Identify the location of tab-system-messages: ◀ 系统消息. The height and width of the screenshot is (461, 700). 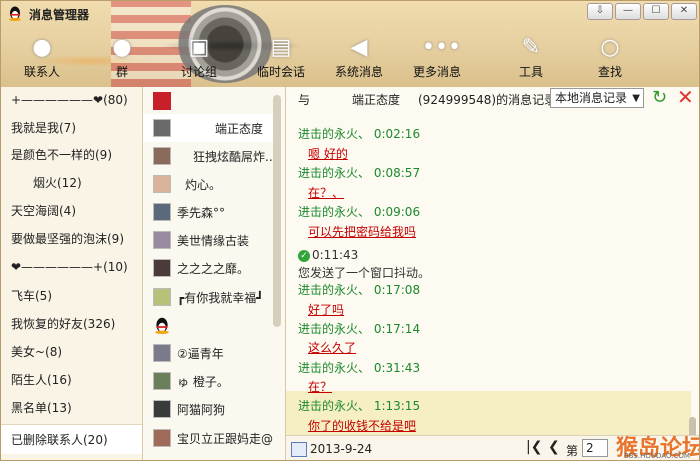
(359, 57).